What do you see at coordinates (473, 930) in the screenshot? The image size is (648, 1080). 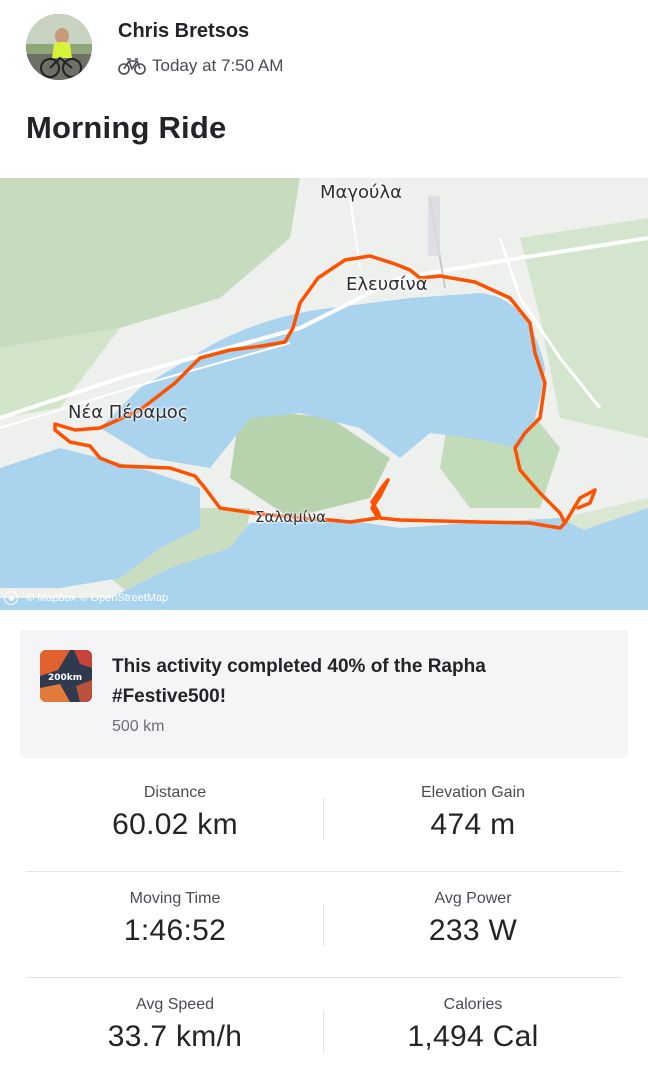 I see `stat-value: 233 W` at bounding box center [473, 930].